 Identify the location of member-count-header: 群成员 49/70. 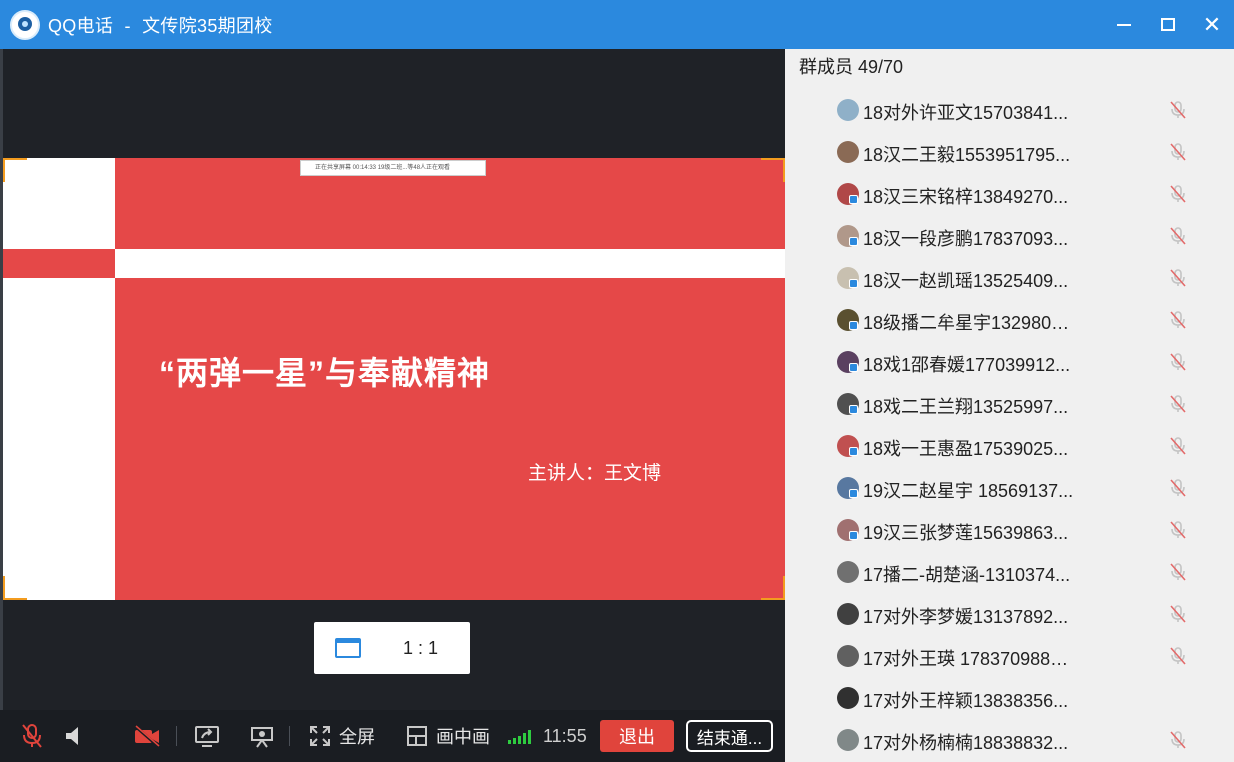
(851, 67).